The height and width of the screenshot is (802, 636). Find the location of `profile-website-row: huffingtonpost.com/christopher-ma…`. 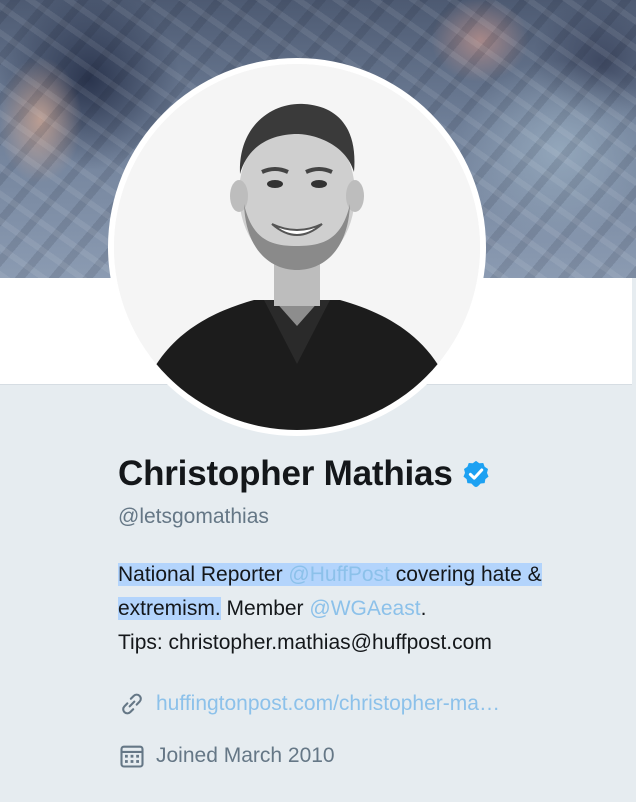

profile-website-row: huffingtonpost.com/christopher-ma… is located at coordinates (309, 704).